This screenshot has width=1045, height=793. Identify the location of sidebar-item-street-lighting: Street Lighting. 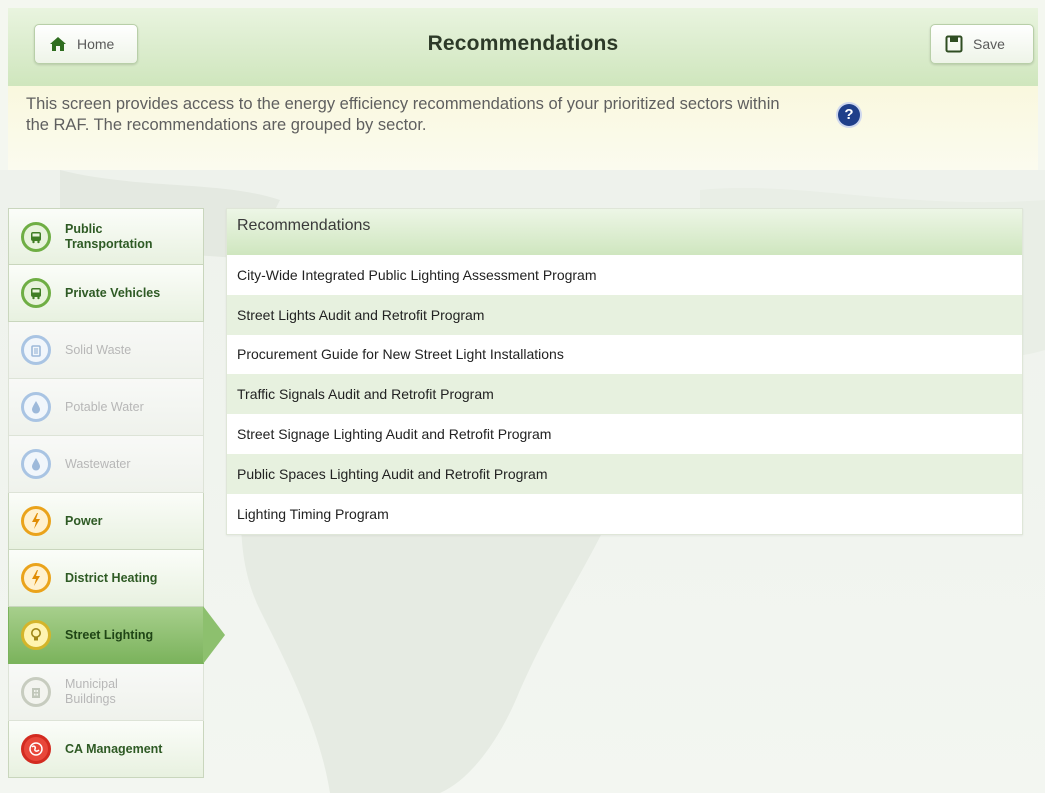
(116, 635).